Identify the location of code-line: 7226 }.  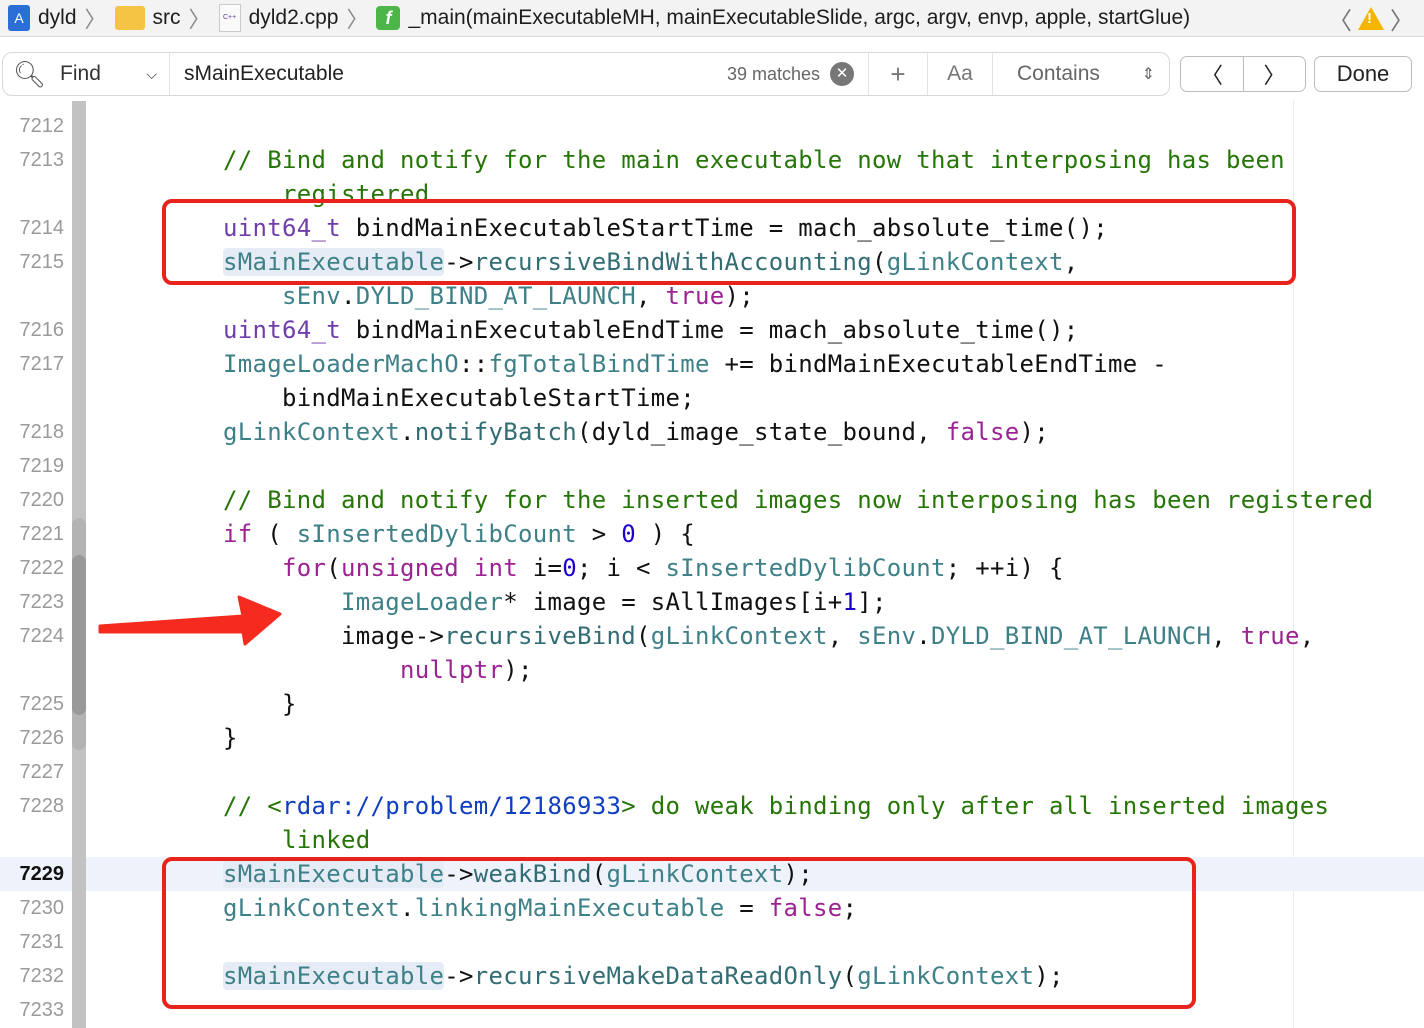
(712, 738).